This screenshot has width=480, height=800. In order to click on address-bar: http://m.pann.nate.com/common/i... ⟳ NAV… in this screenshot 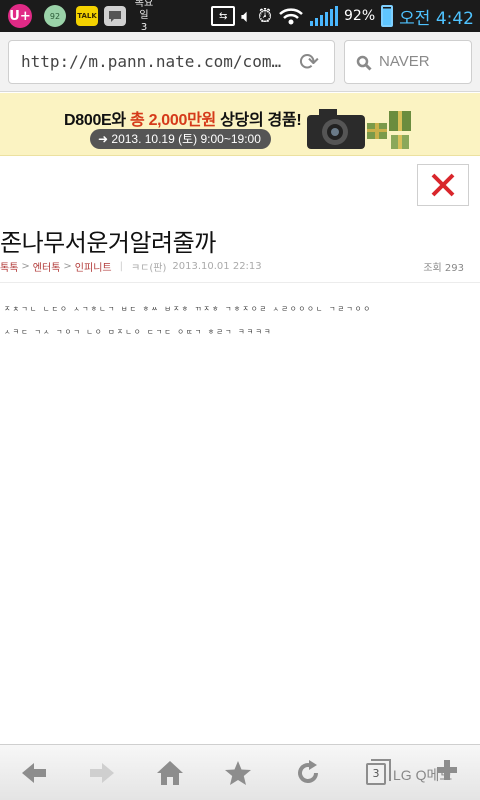, I will do `click(240, 62)`.